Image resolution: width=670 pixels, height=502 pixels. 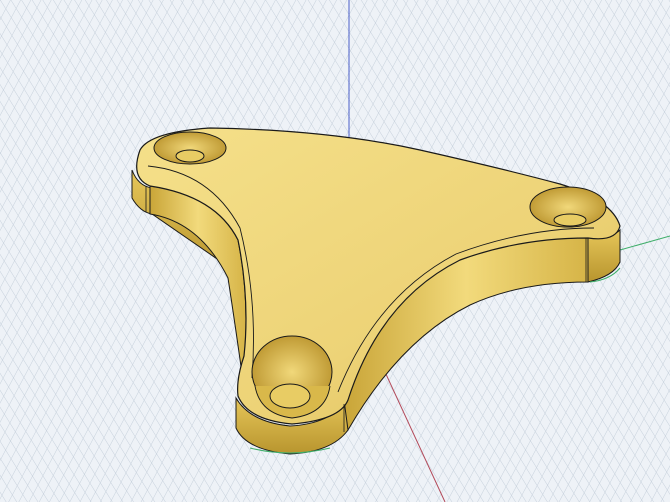 I want to click on hole-bottom-bore, so click(x=290, y=396).